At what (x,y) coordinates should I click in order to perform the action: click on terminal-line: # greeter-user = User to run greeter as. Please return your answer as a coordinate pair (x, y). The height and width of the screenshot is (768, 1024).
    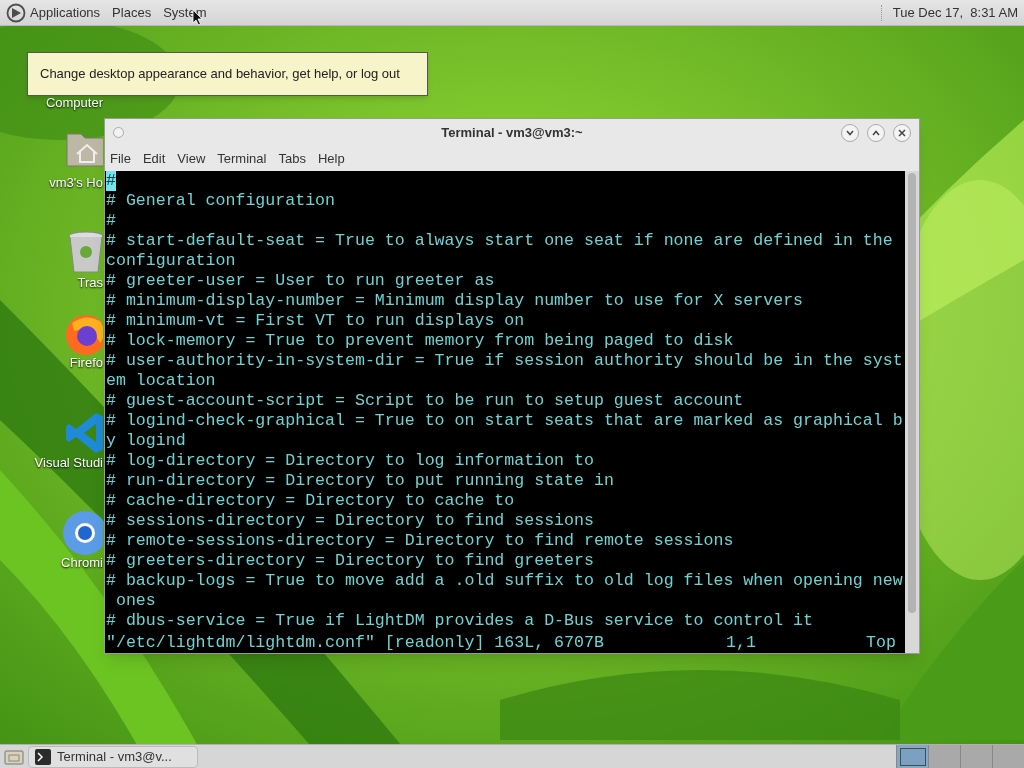
    Looking at the image, I should click on (300, 280).